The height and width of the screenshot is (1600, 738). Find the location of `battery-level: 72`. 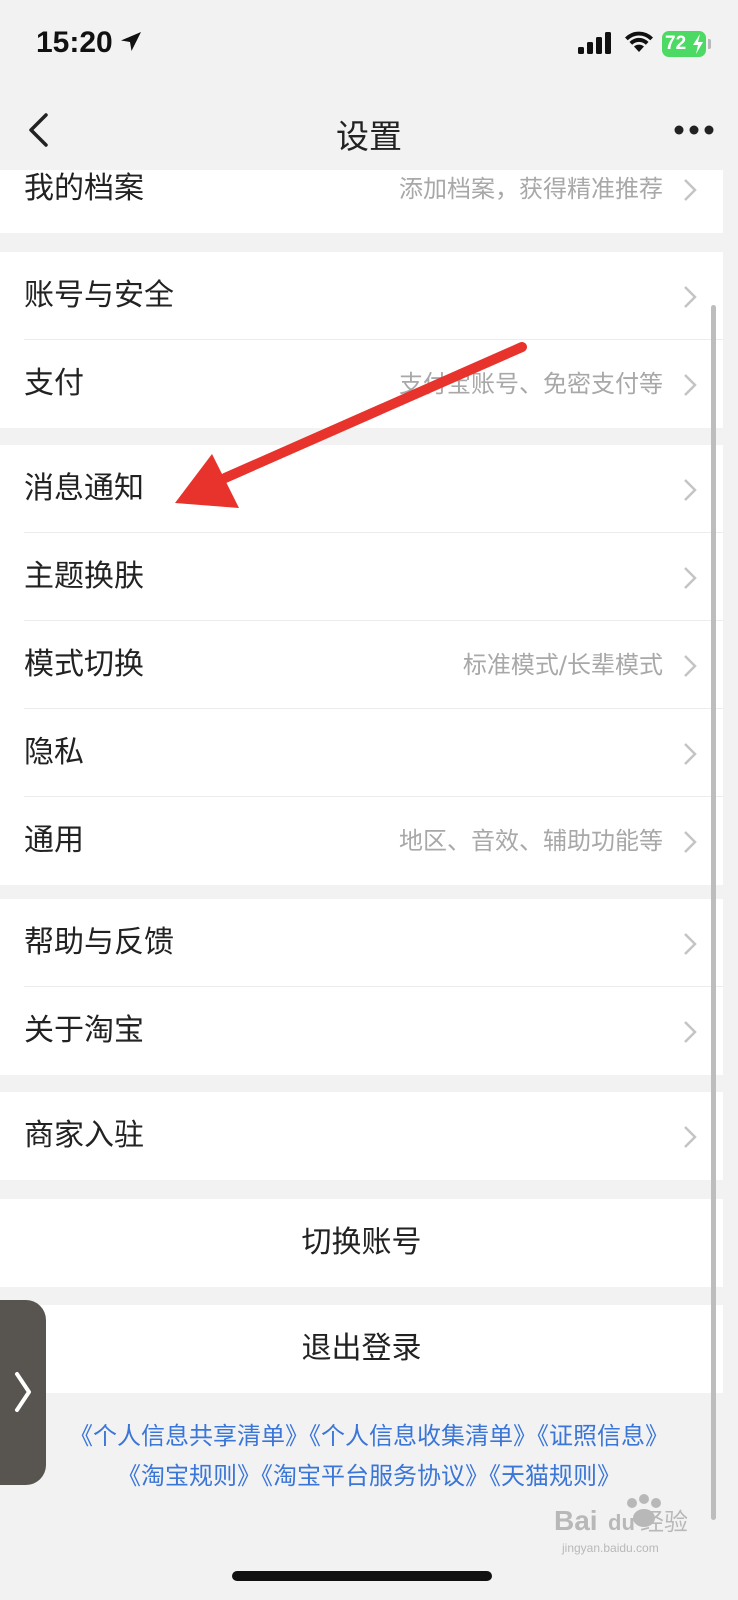

battery-level: 72 is located at coordinates (676, 43).